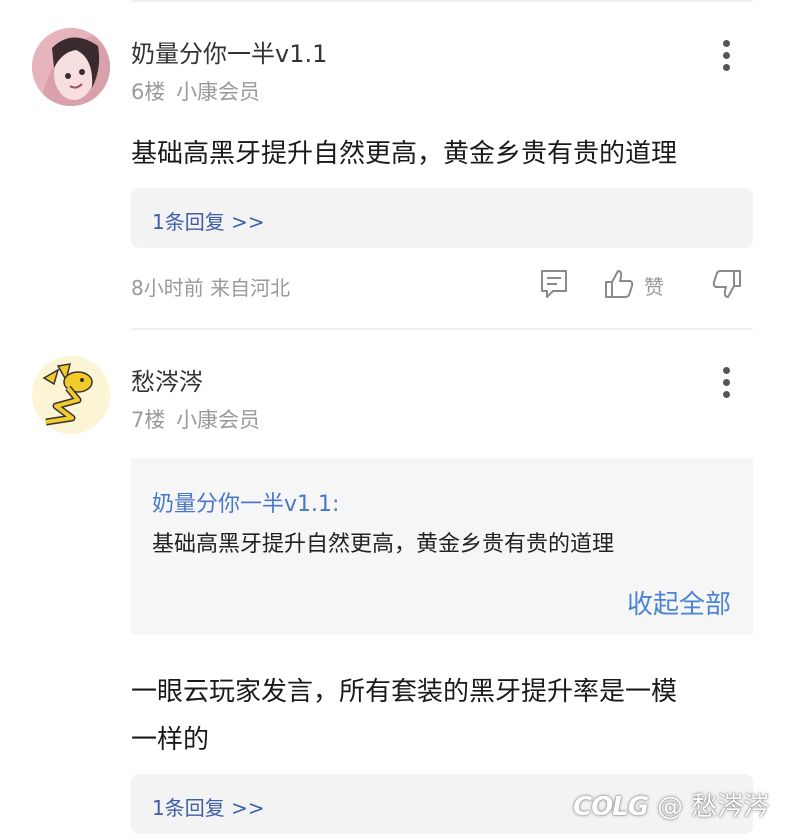 The width and height of the screenshot is (786, 839). What do you see at coordinates (442, 329) in the screenshot?
I see `comment-divider` at bounding box center [442, 329].